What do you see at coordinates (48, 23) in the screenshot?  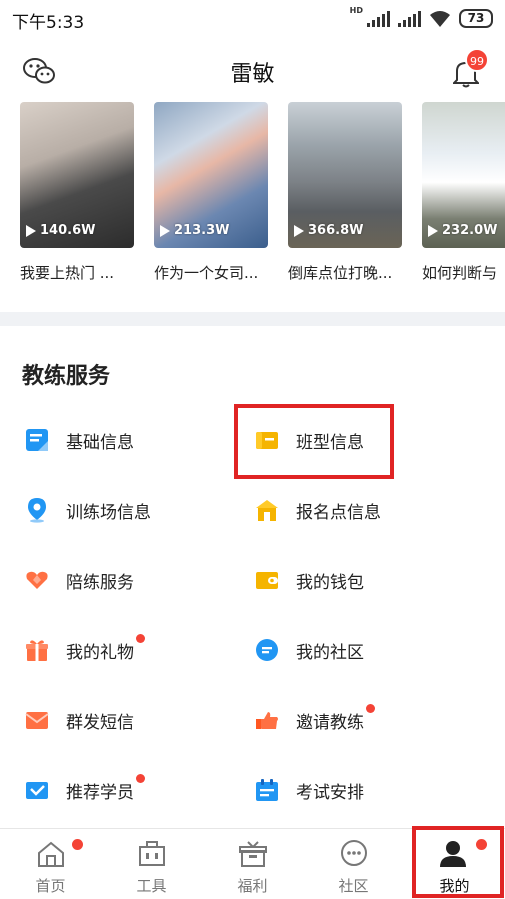 I see `status-time: 下午5:33` at bounding box center [48, 23].